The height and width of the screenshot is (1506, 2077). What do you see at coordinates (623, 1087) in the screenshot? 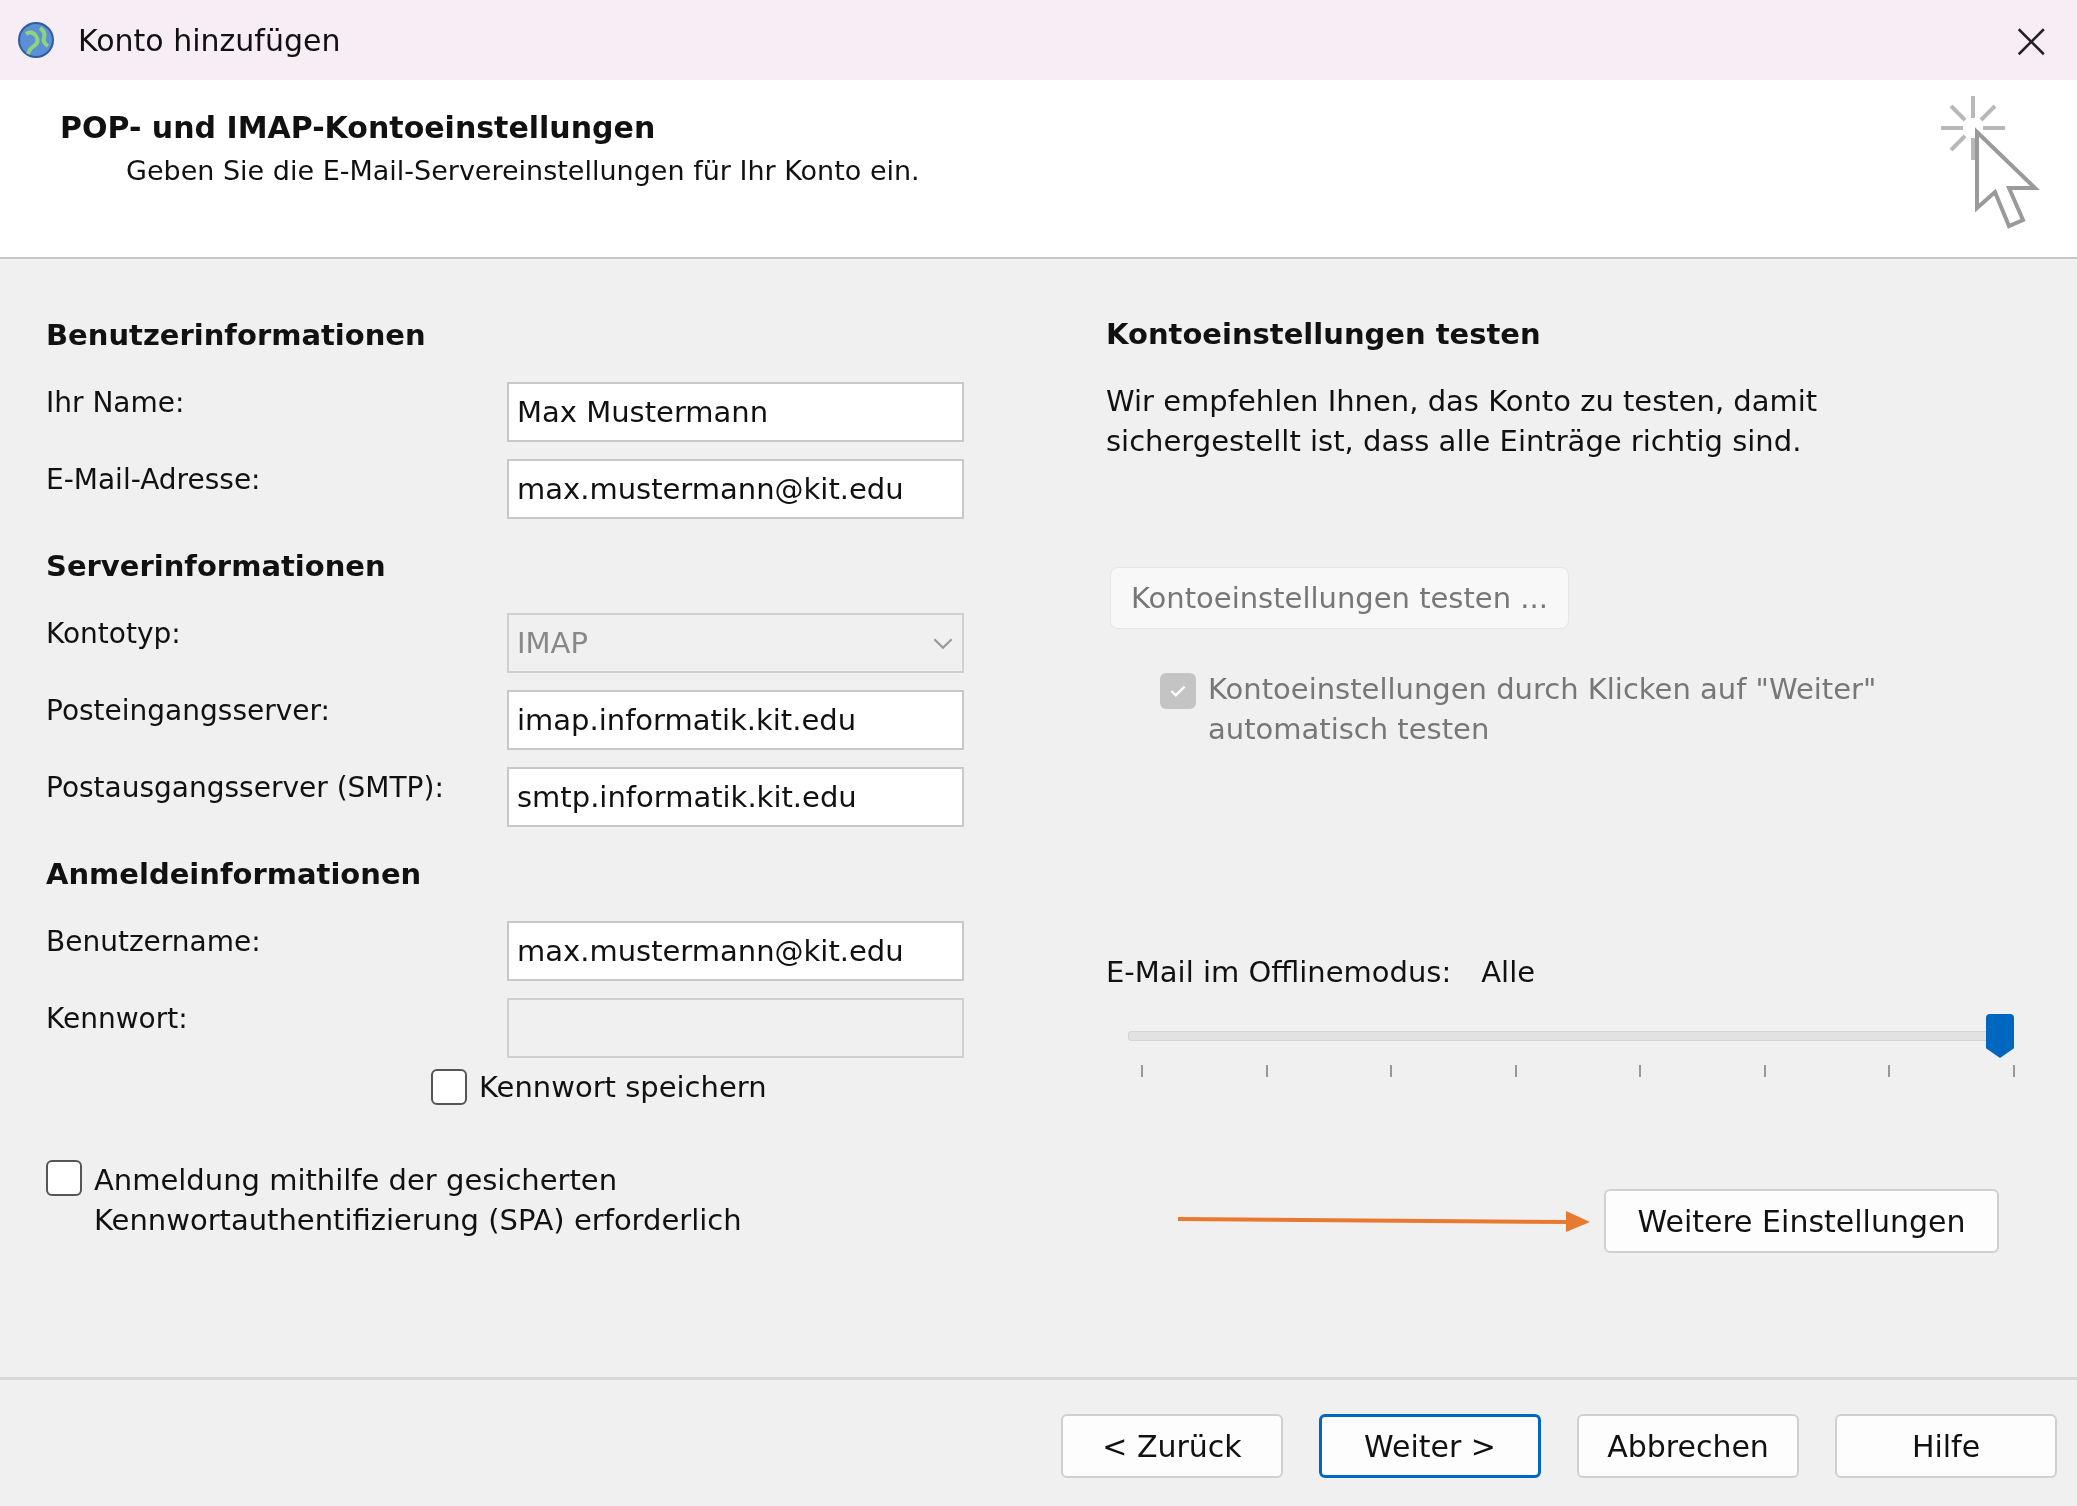
I see `checkbox-label: Kennwort speichern` at bounding box center [623, 1087].